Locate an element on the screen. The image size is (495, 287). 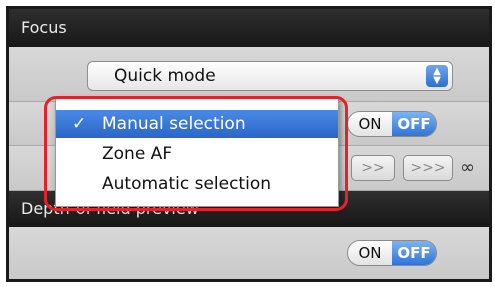
dof-on-off-toggle: ON OFF is located at coordinates (392, 253).